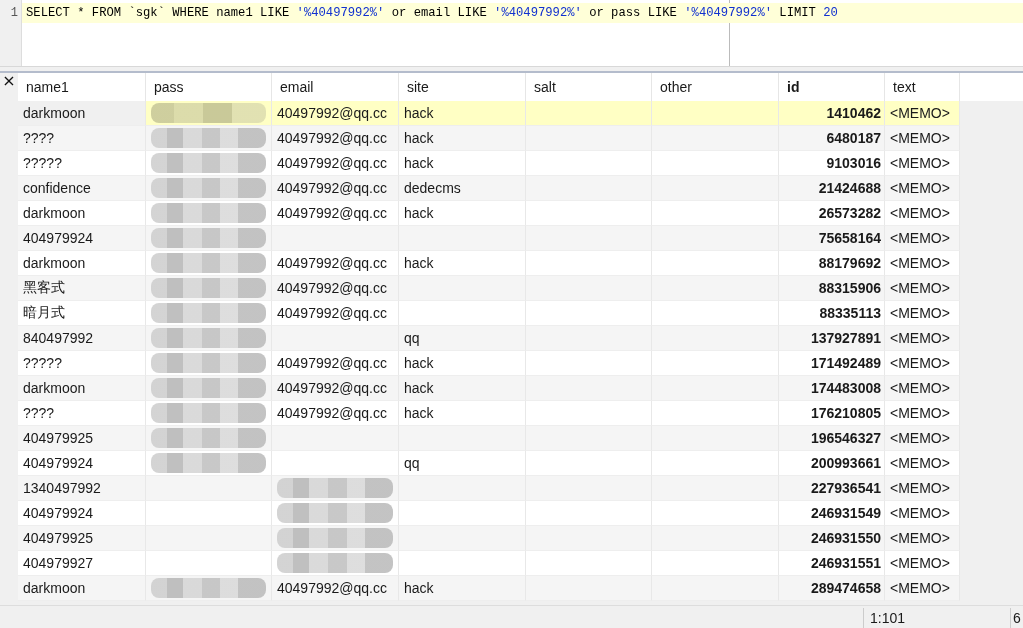  Describe the element at coordinates (42, 163) in the screenshot. I see `table-cell: ?????` at that location.